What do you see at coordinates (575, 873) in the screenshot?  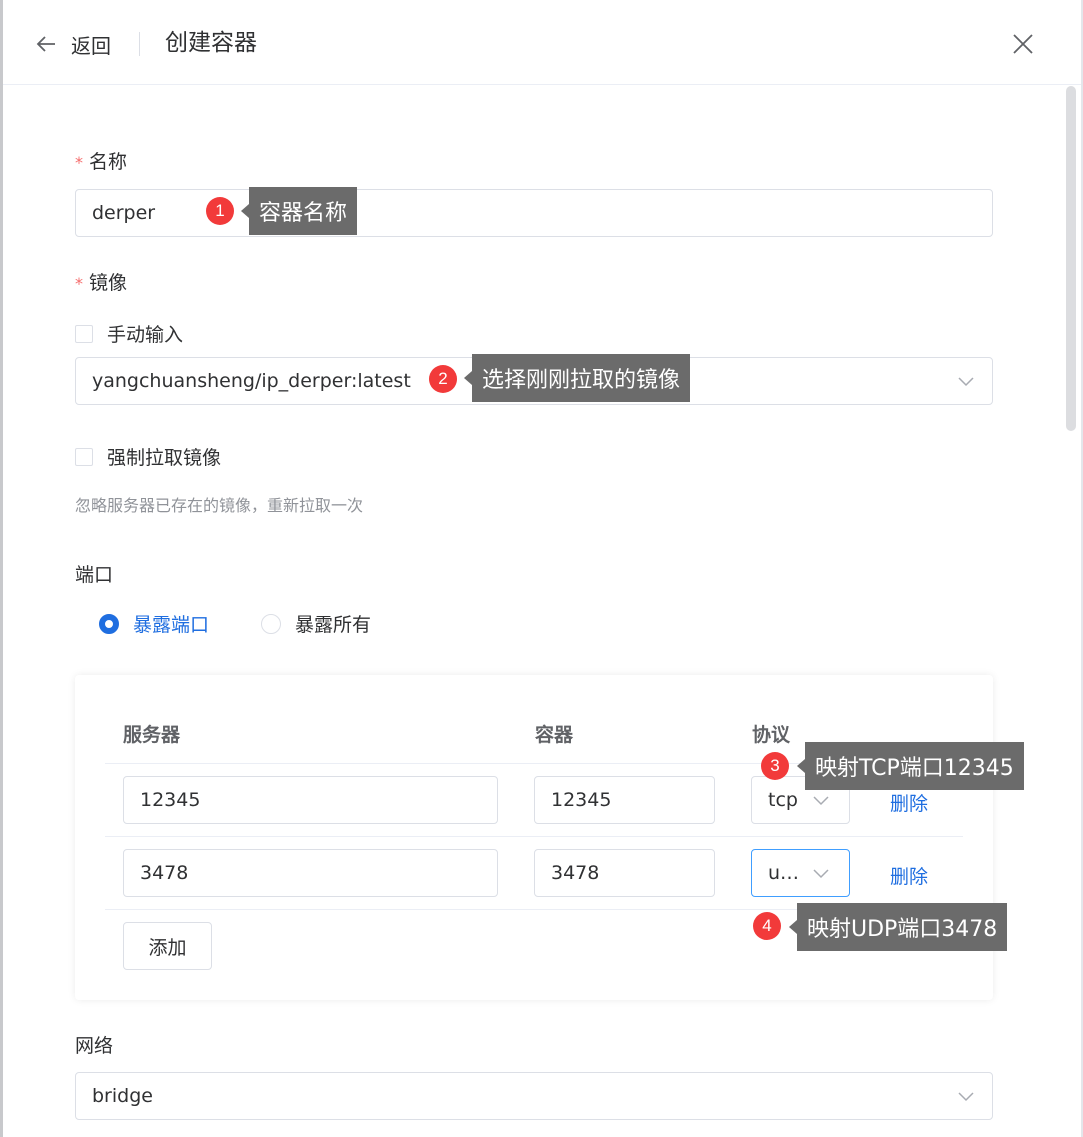 I see `container-port-value: 3478` at bounding box center [575, 873].